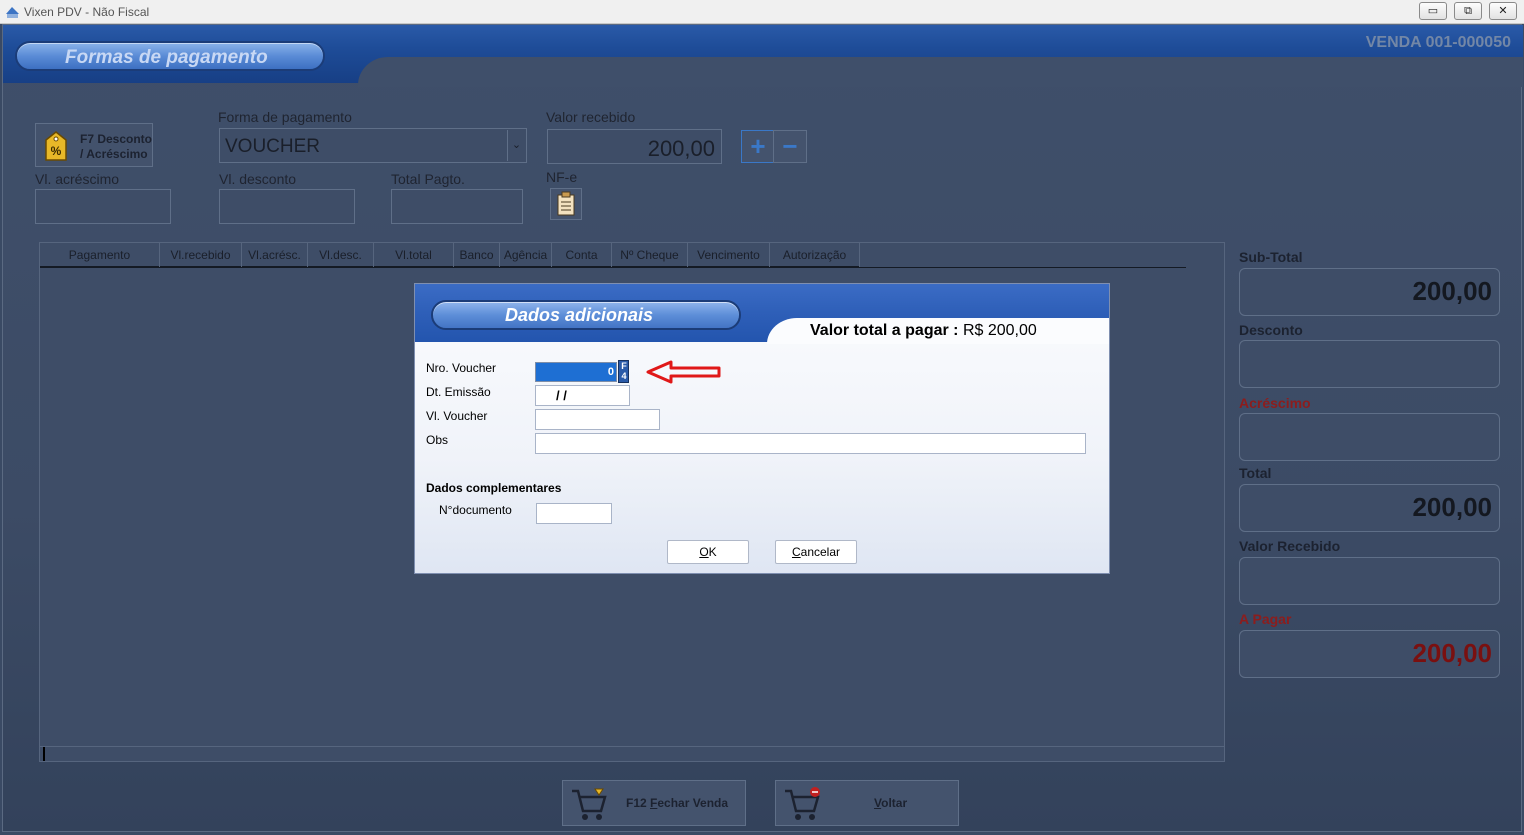  I want to click on dt-emissao-input: / /, so click(582, 395).